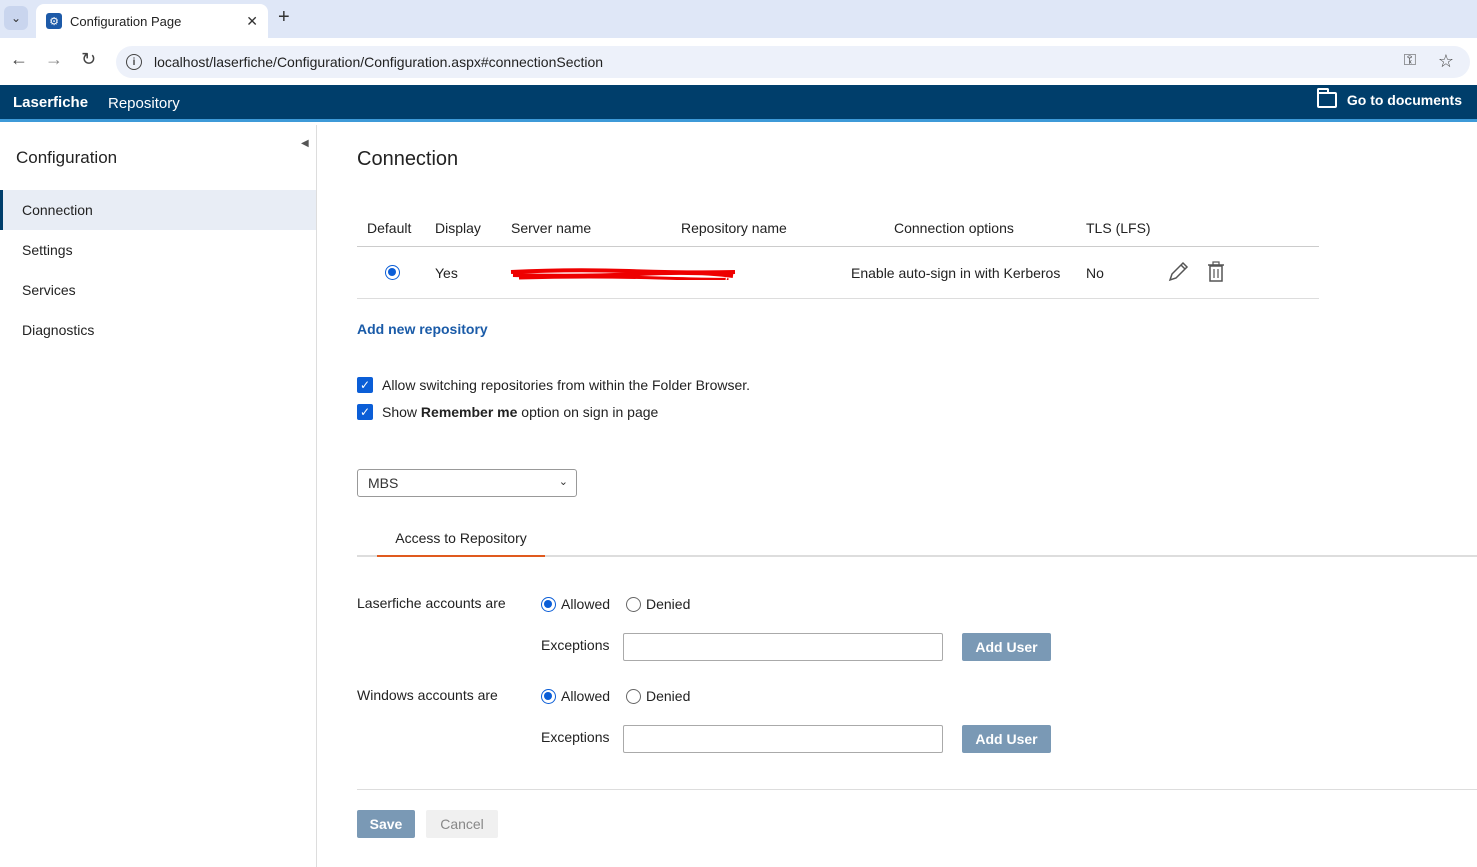 This screenshot has width=1477, height=867. I want to click on product-name: Repository, so click(144, 103).